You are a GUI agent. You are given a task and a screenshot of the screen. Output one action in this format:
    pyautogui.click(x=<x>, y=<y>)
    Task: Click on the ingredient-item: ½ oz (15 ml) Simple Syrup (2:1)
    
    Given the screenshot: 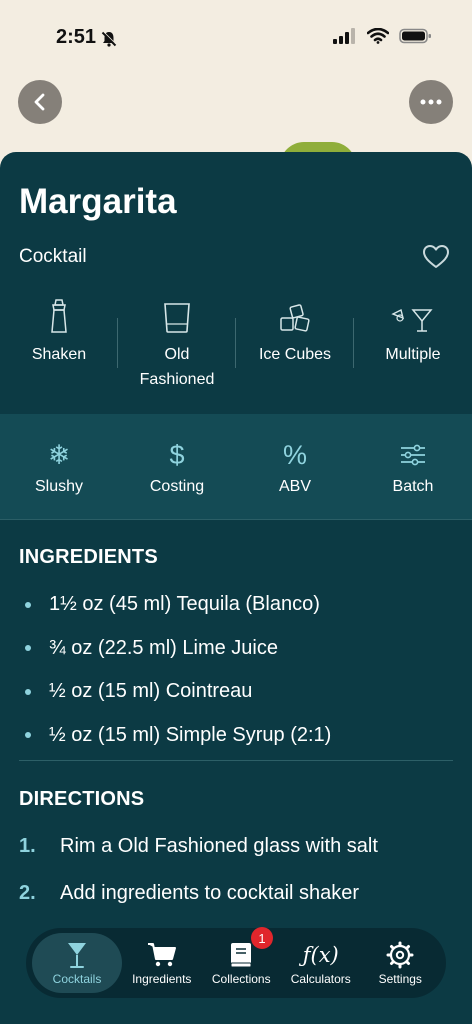 What is the action you would take?
    pyautogui.click(x=236, y=736)
    